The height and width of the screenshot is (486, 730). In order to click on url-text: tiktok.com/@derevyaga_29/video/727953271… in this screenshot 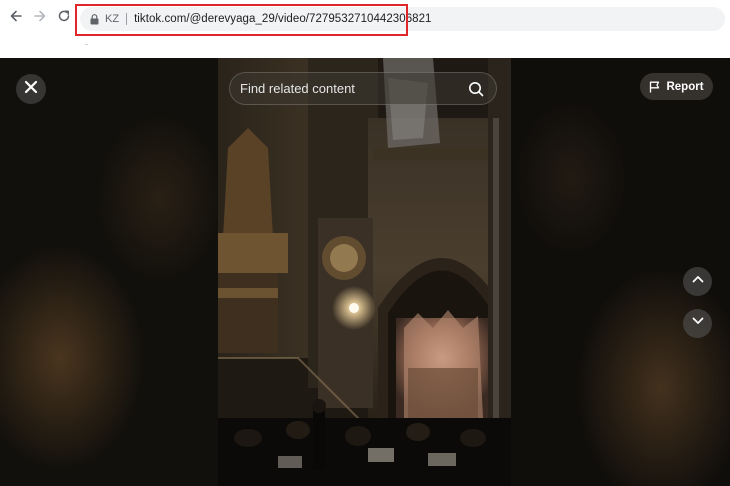, I will do `click(282, 19)`.